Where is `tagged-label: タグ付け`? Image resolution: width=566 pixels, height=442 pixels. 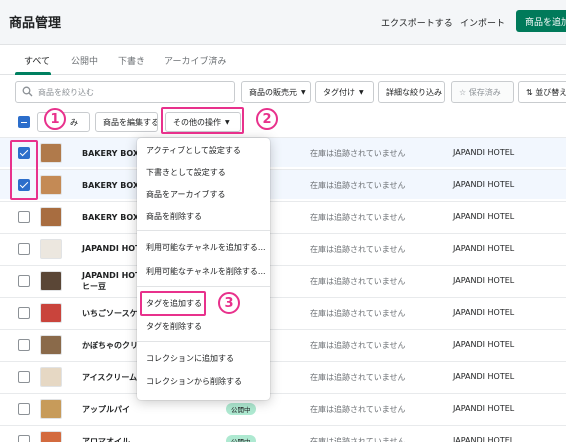
tagged-label: タグ付け is located at coordinates (339, 92).